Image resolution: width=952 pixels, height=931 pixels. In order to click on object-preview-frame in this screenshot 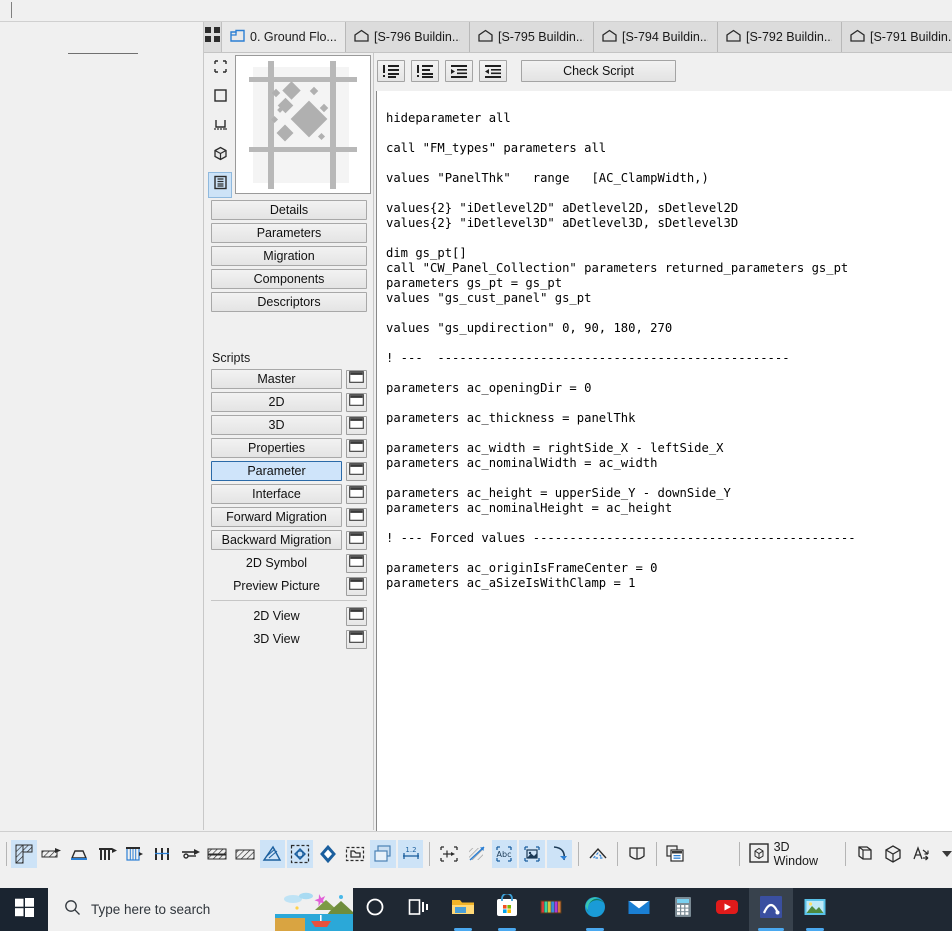, I will do `click(303, 124)`.